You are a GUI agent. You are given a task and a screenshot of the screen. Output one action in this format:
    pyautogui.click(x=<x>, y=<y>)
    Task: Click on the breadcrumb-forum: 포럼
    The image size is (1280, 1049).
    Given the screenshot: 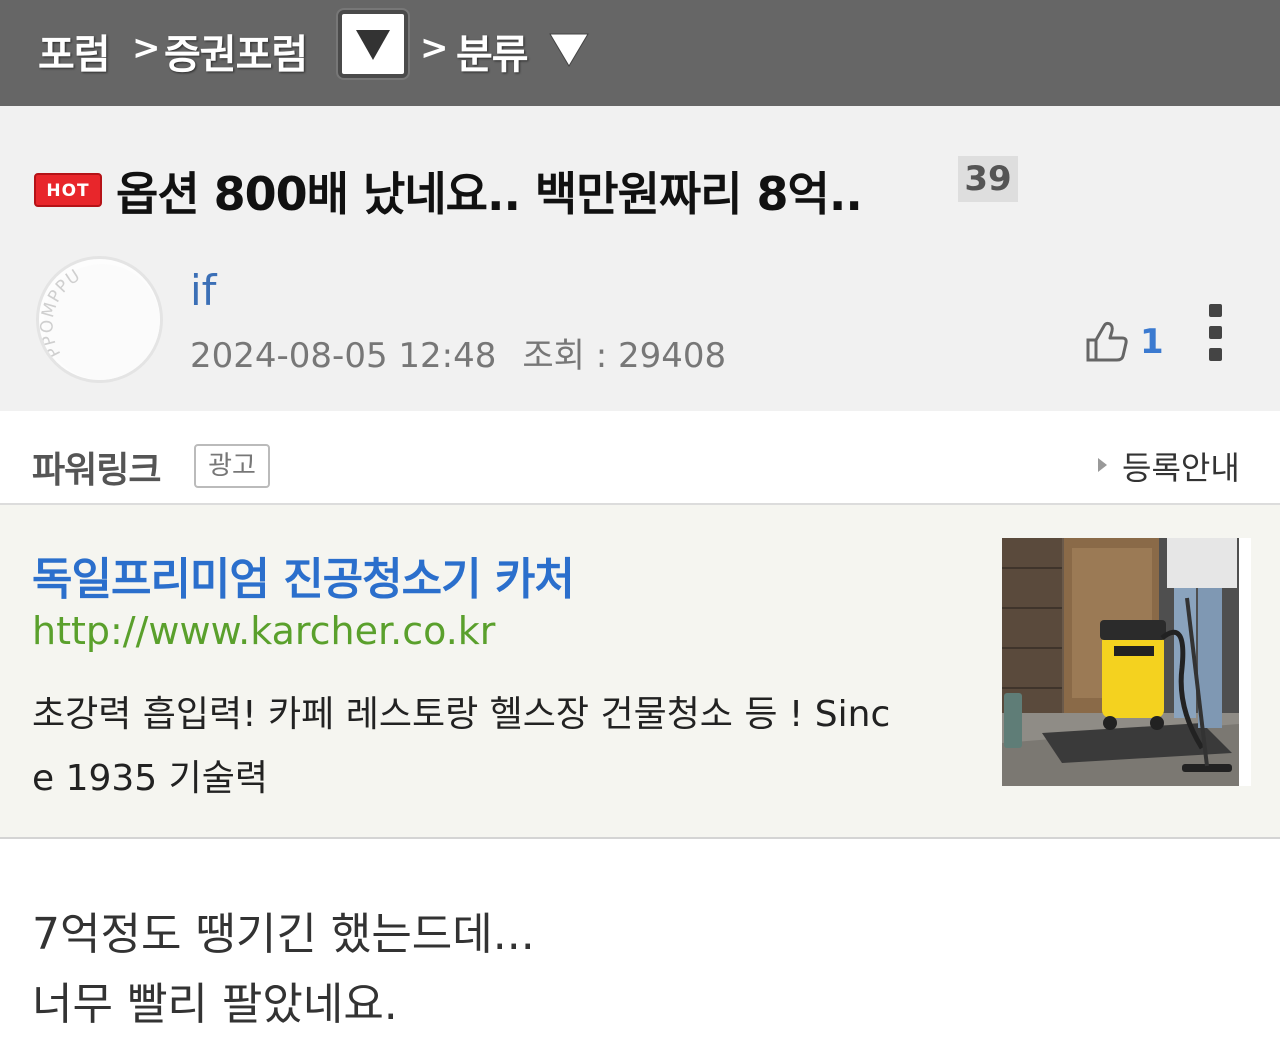 What is the action you would take?
    pyautogui.click(x=74, y=51)
    